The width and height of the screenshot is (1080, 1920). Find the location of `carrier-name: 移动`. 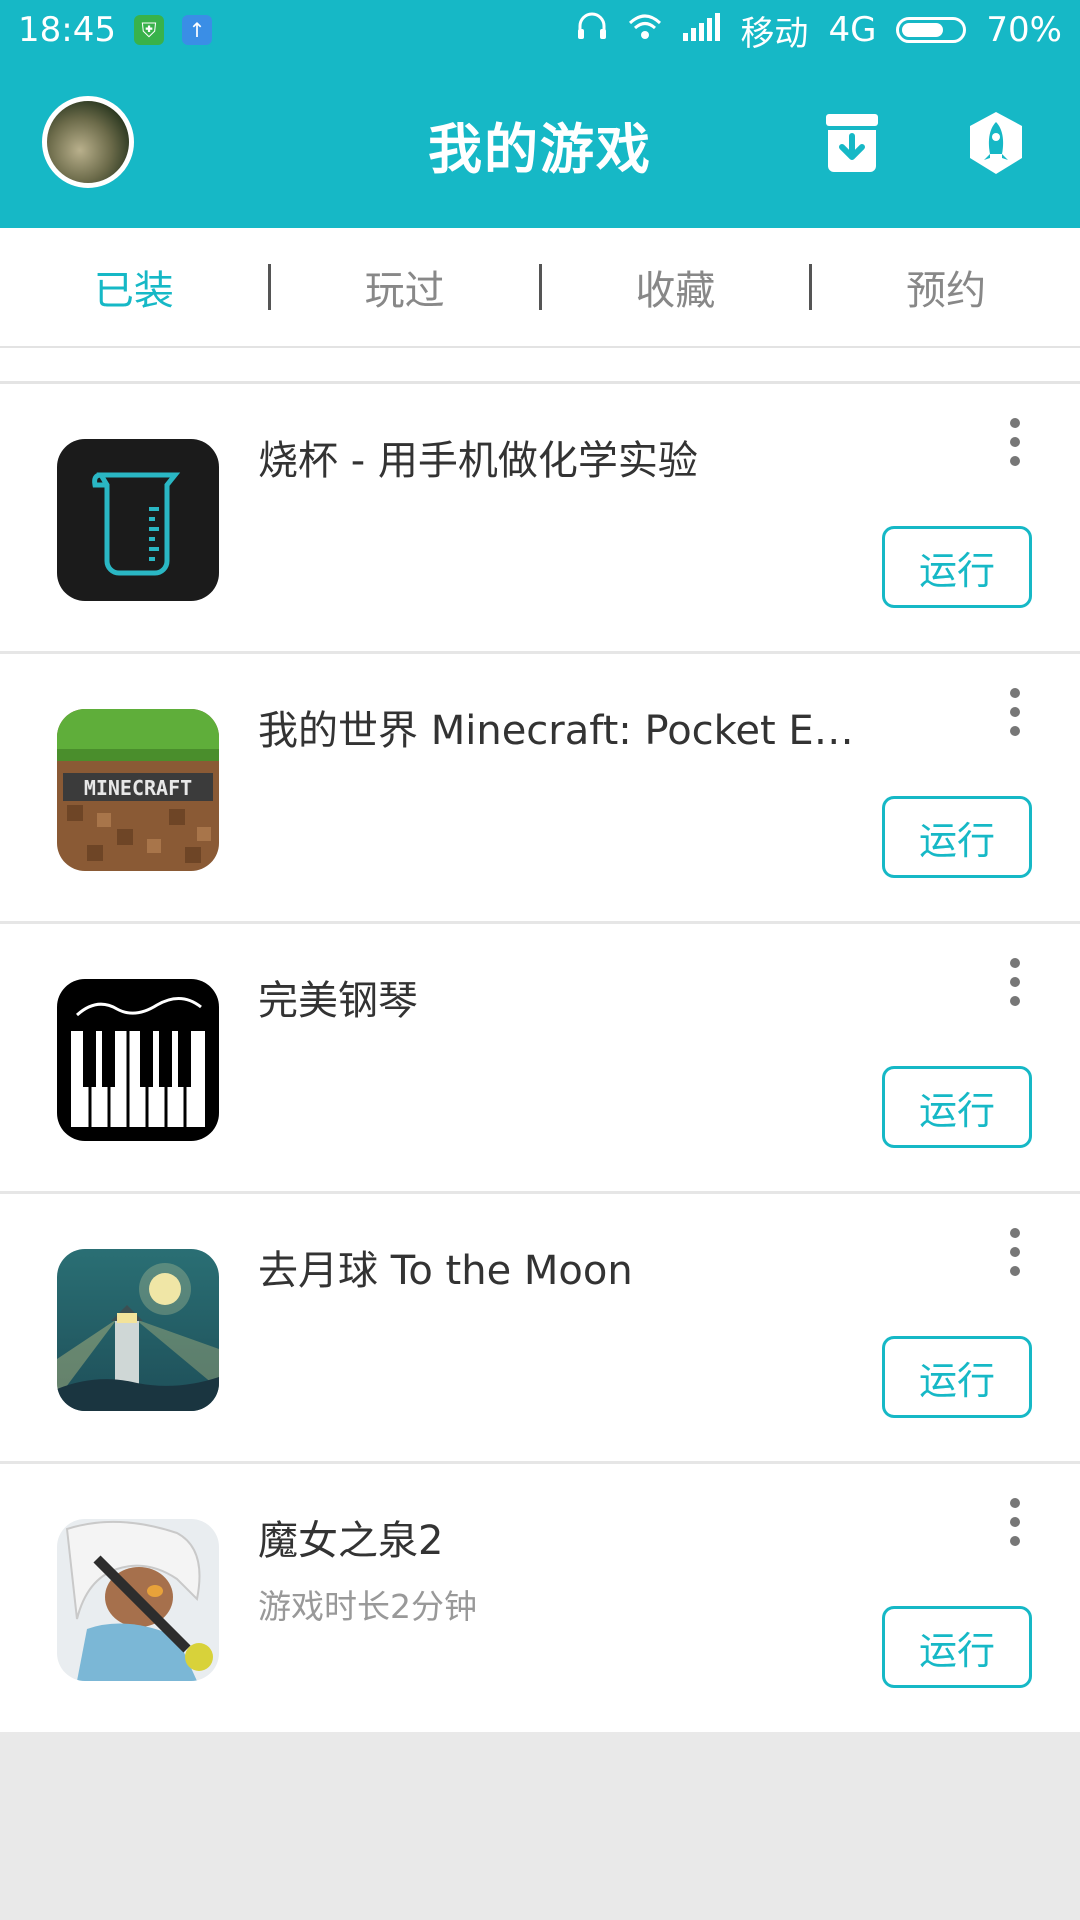

carrier-name: 移动 is located at coordinates (774, 33).